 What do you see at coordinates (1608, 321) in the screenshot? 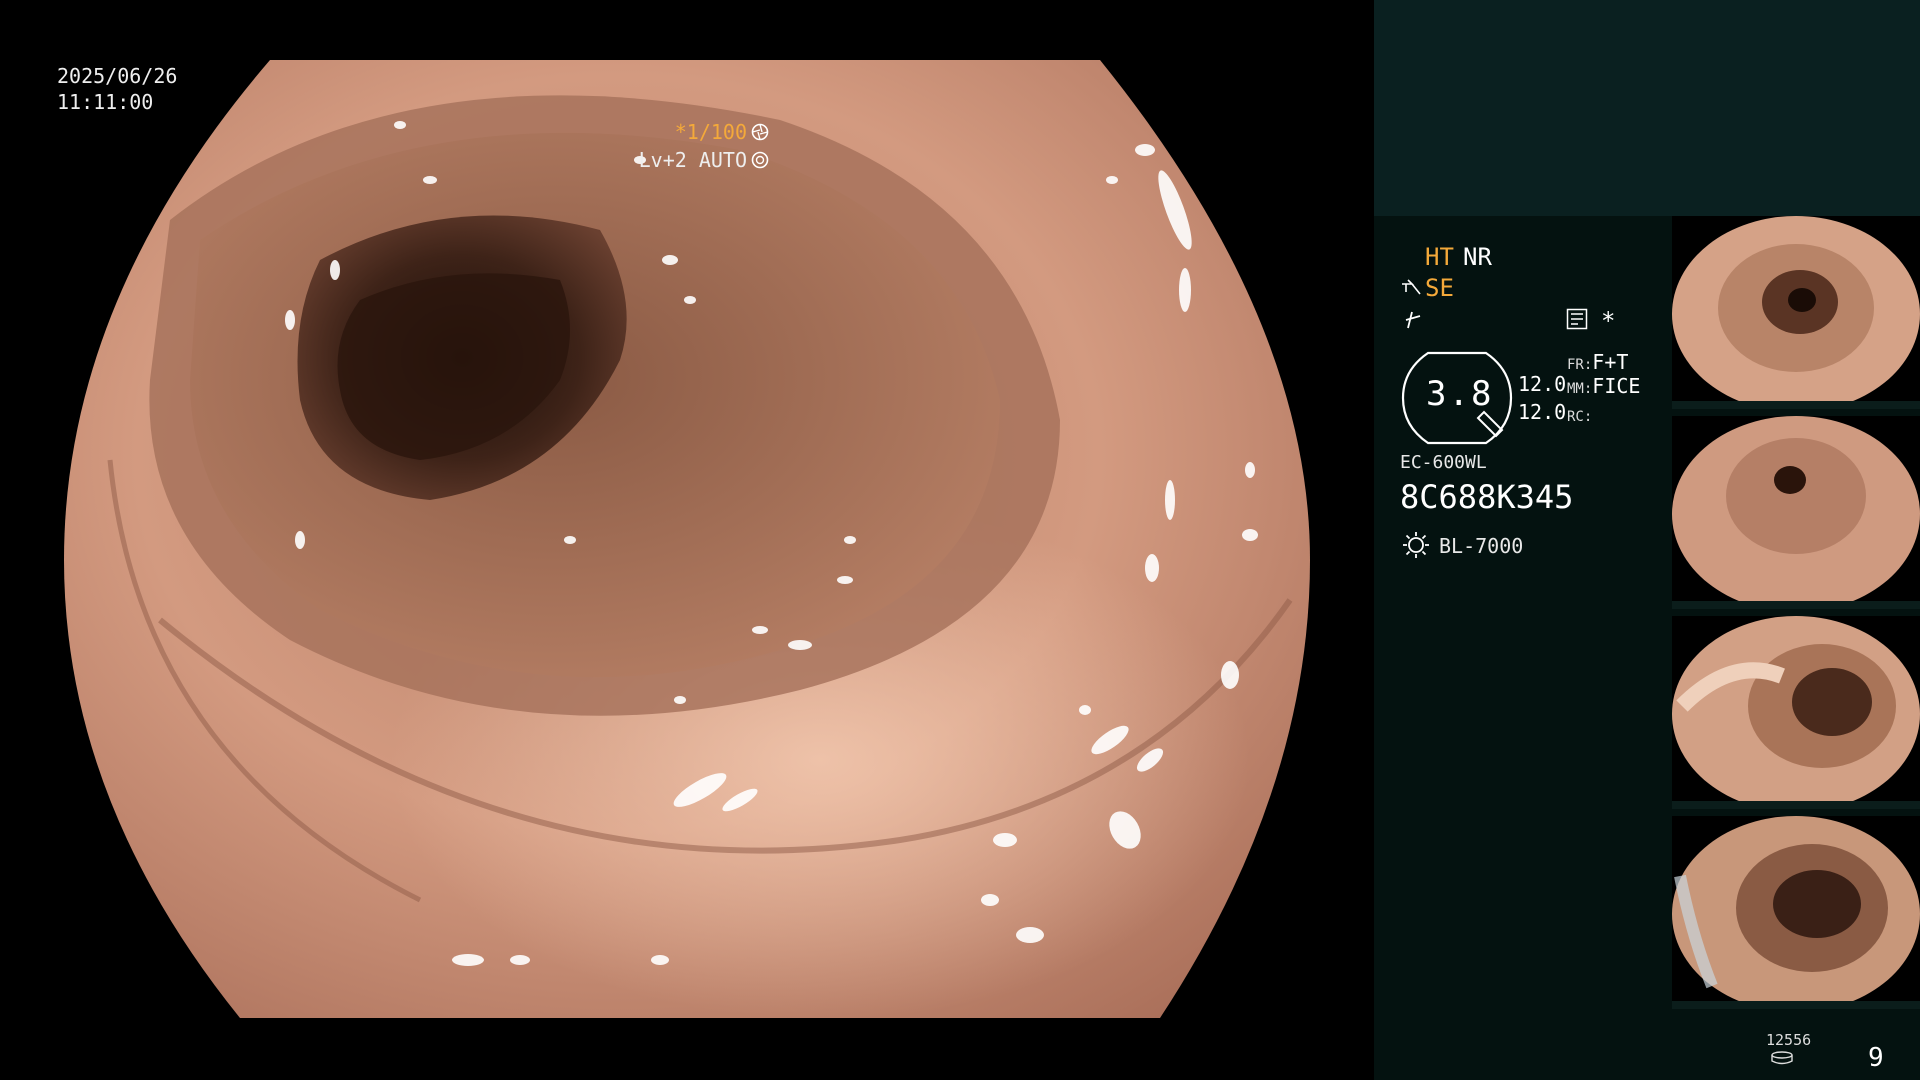
I see `asterisk-mark: *` at bounding box center [1608, 321].